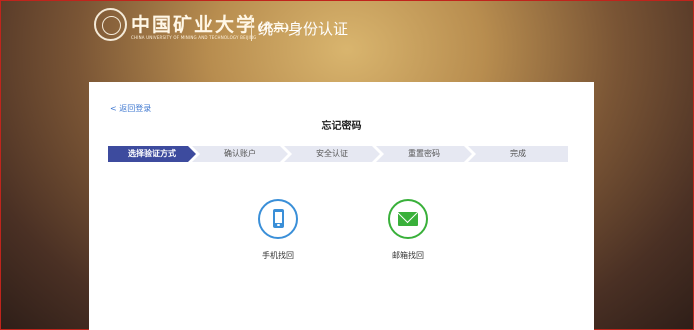 This screenshot has height=330, width=694. I want to click on email-recovery-option: 邮箱找回, so click(408, 230).